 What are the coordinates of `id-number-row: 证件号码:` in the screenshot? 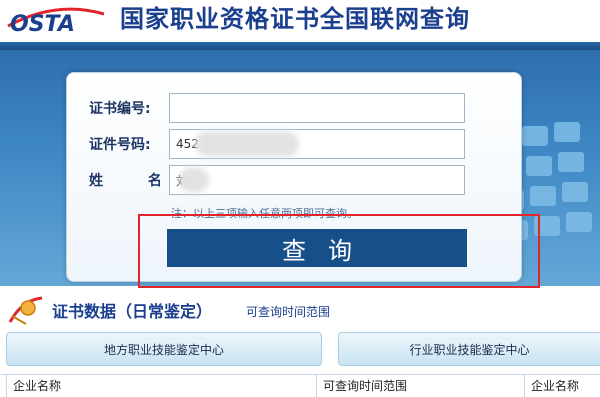 It's located at (294, 145).